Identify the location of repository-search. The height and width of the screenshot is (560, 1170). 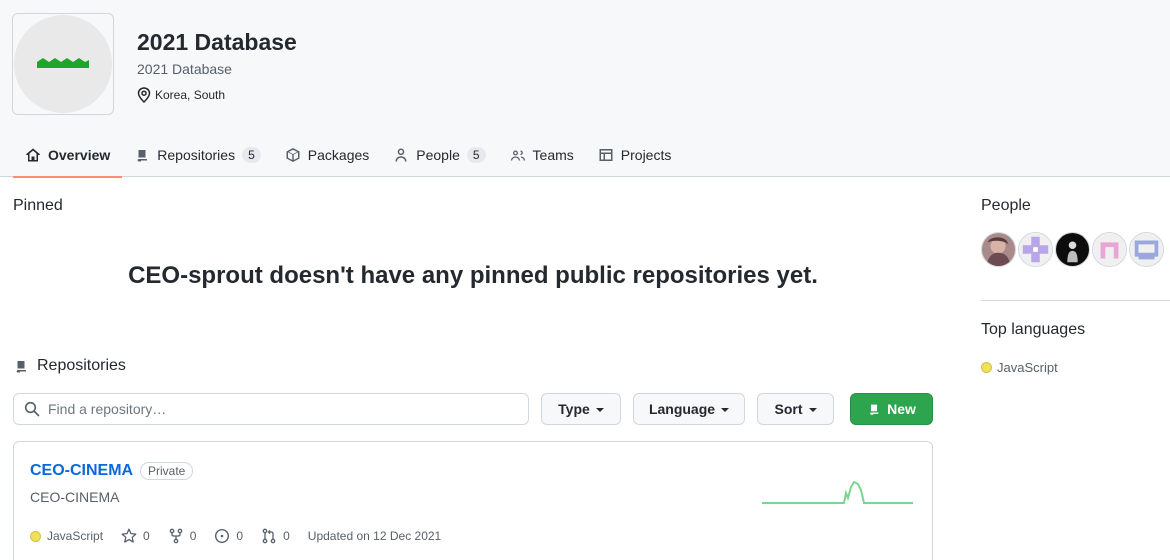
(271, 409).